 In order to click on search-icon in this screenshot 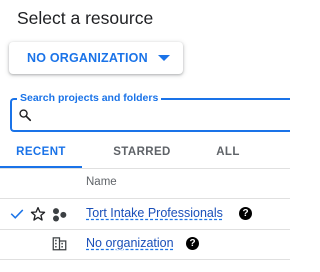, I will do `click(25, 115)`.